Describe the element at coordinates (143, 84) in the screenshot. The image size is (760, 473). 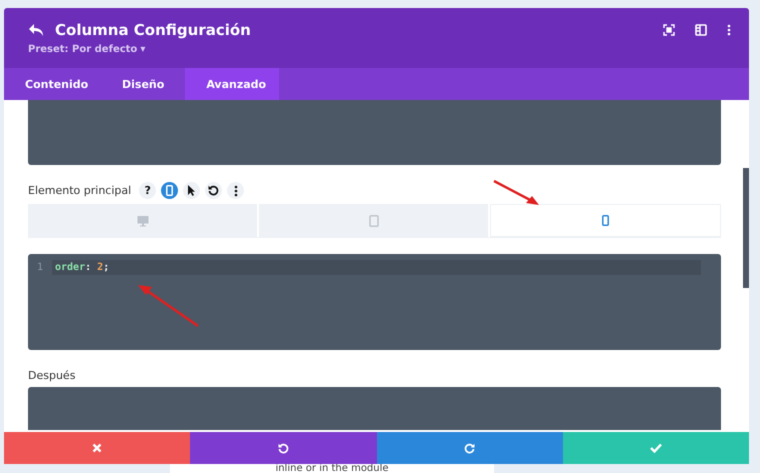
I see `tab: Diseño` at that location.